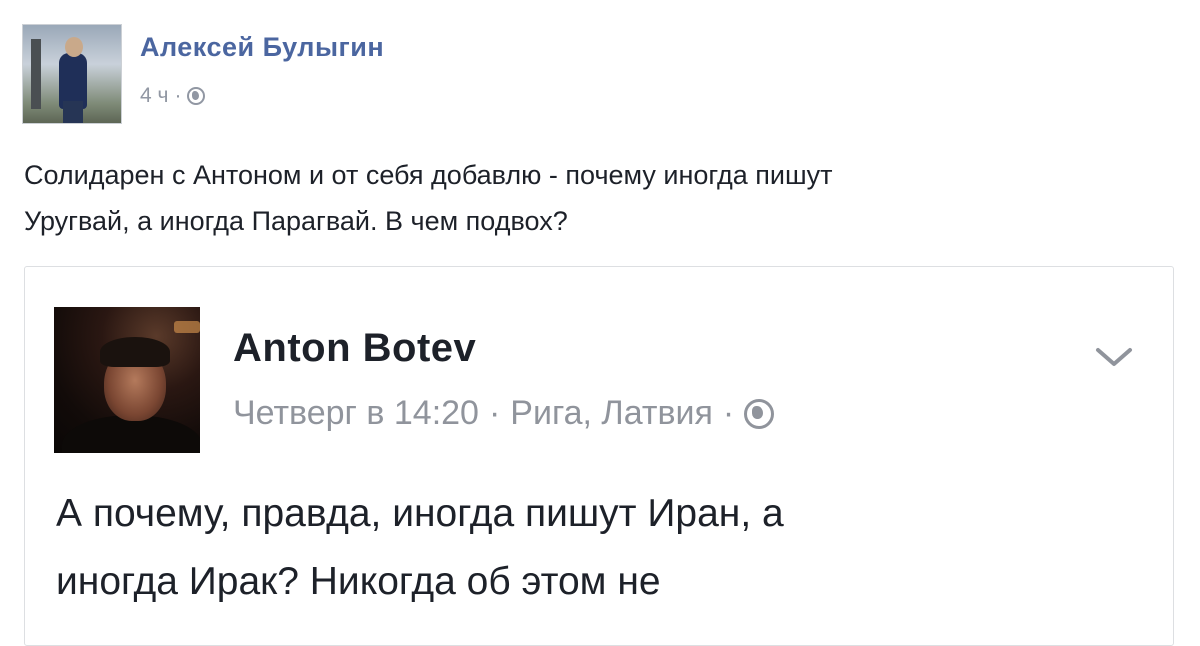 The image size is (1200, 646). I want to click on shared-post-meta: Четверг в 14:20 · Рига, Латвия ·, so click(504, 413).